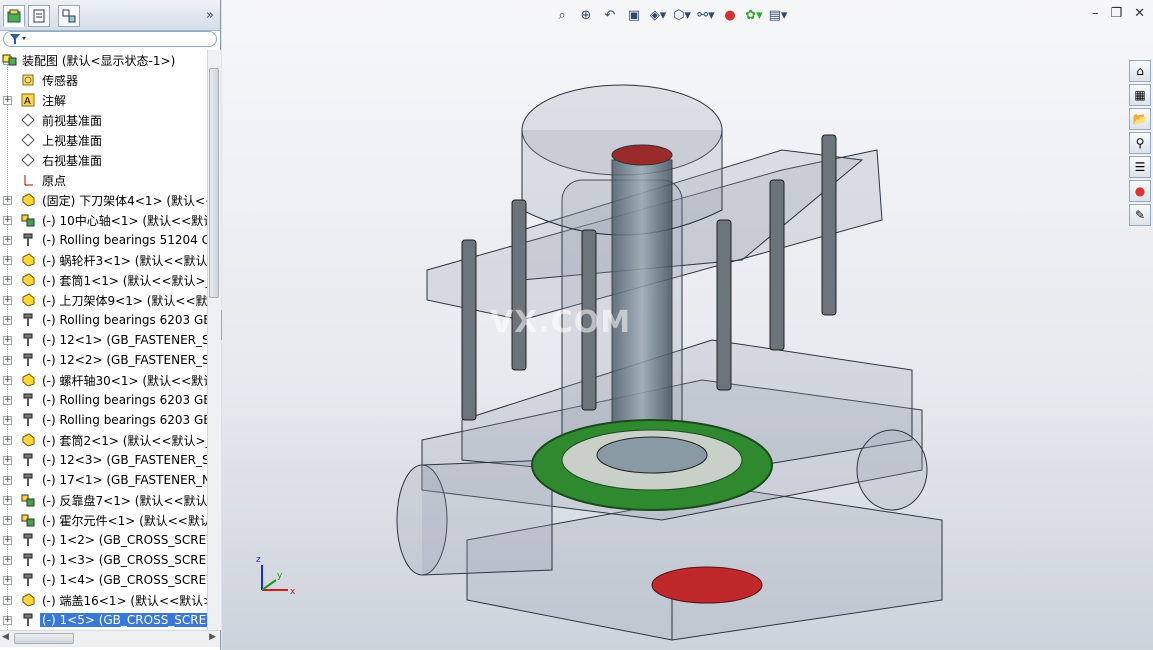 This screenshot has height=650, width=1153. I want to click on tree-item: + (-) 1<5> (GB_CROSS_SCREW, so click(103, 620).